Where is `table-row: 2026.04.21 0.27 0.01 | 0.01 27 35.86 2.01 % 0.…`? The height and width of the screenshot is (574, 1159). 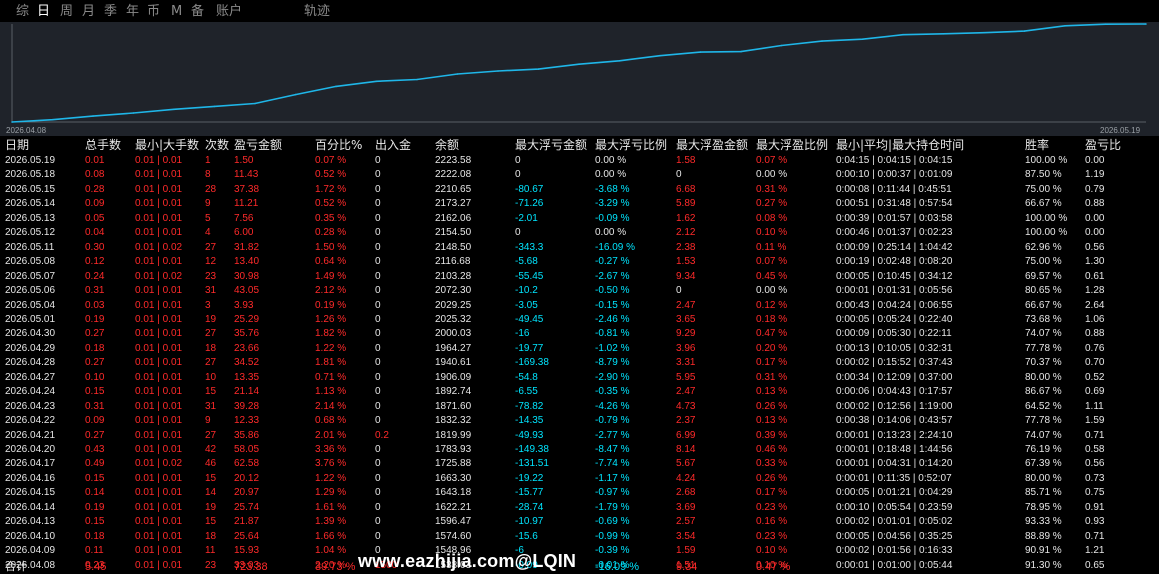 table-row: 2026.04.21 0.27 0.01 | 0.01 27 35.86 2.01 % 0.… is located at coordinates (579, 436).